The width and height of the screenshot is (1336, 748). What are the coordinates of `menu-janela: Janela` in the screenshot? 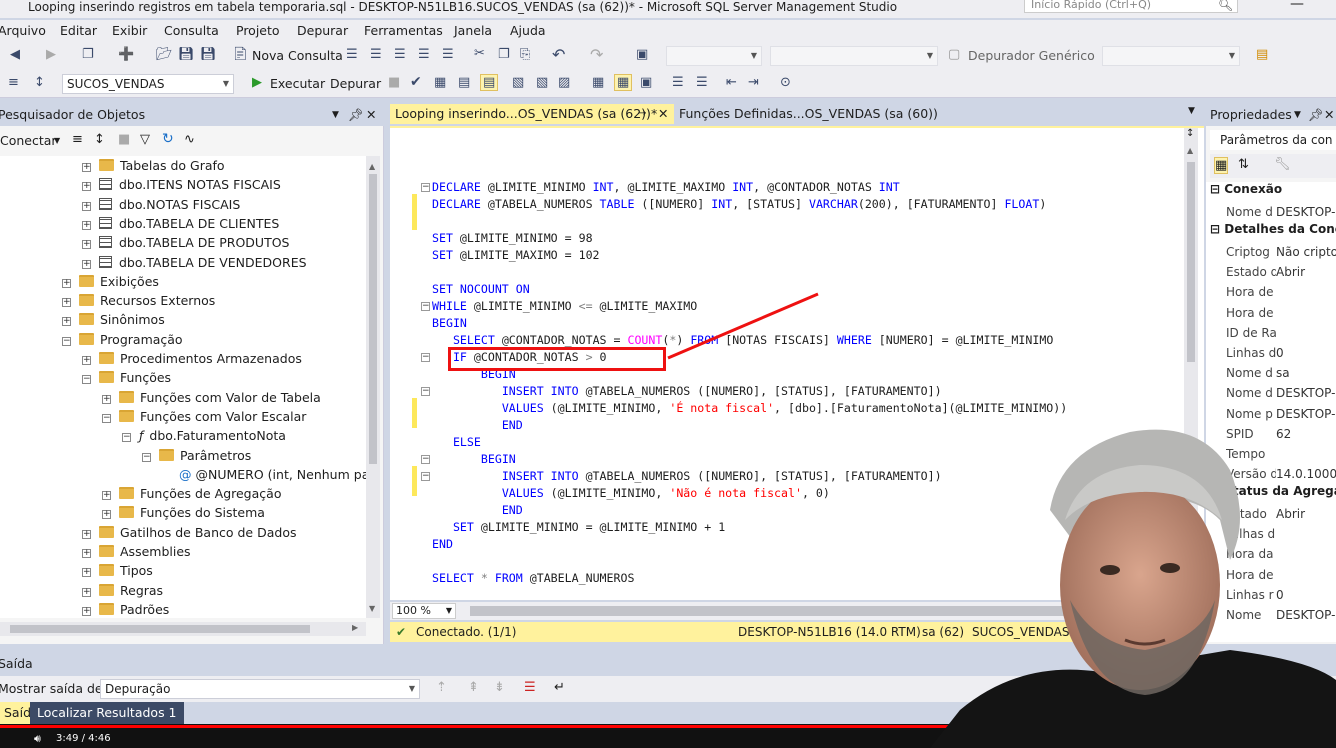 It's located at (473, 30).